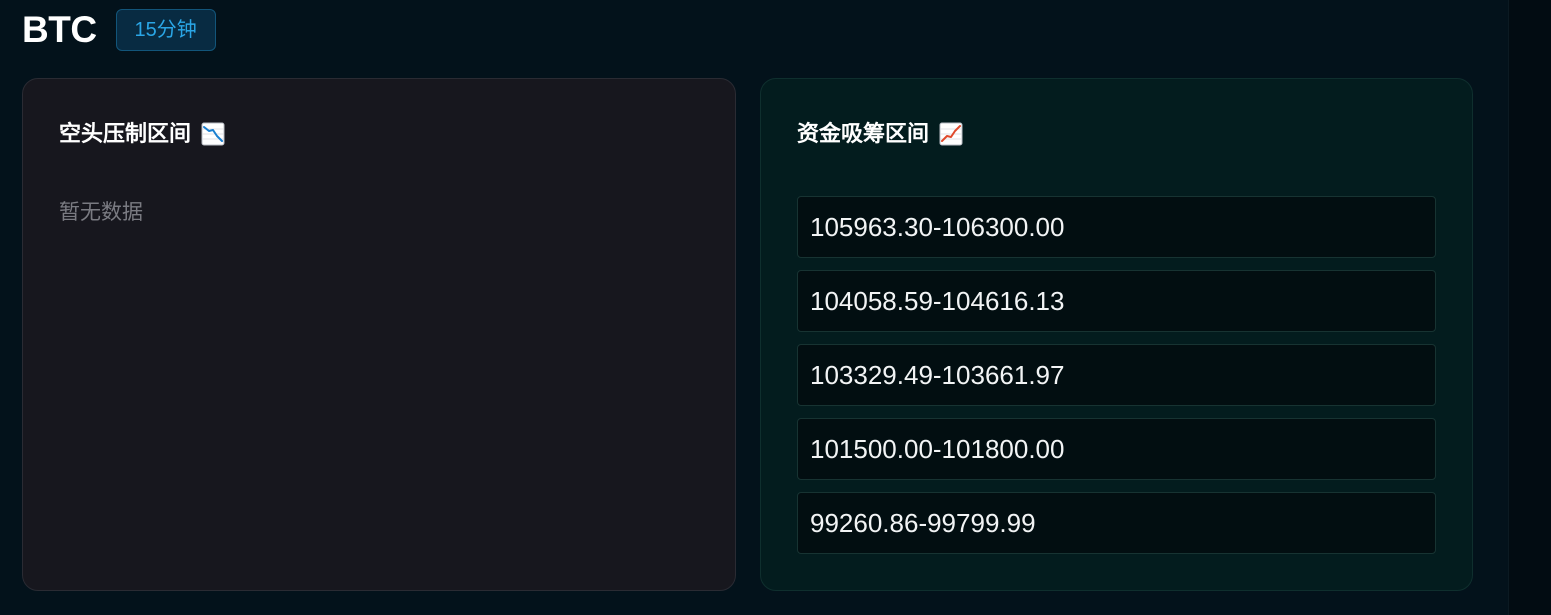 The width and height of the screenshot is (1551, 615). What do you see at coordinates (213, 134) in the screenshot?
I see `chart-decreasing-icon` at bounding box center [213, 134].